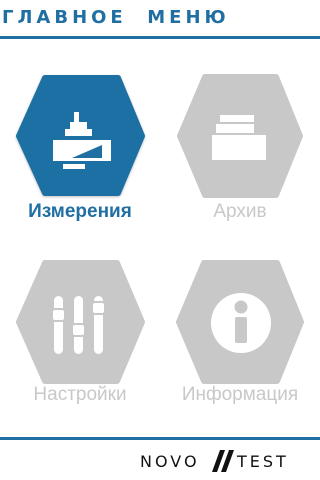 The width and height of the screenshot is (320, 480). What do you see at coordinates (82, 140) in the screenshot?
I see `measurement-icon` at bounding box center [82, 140].